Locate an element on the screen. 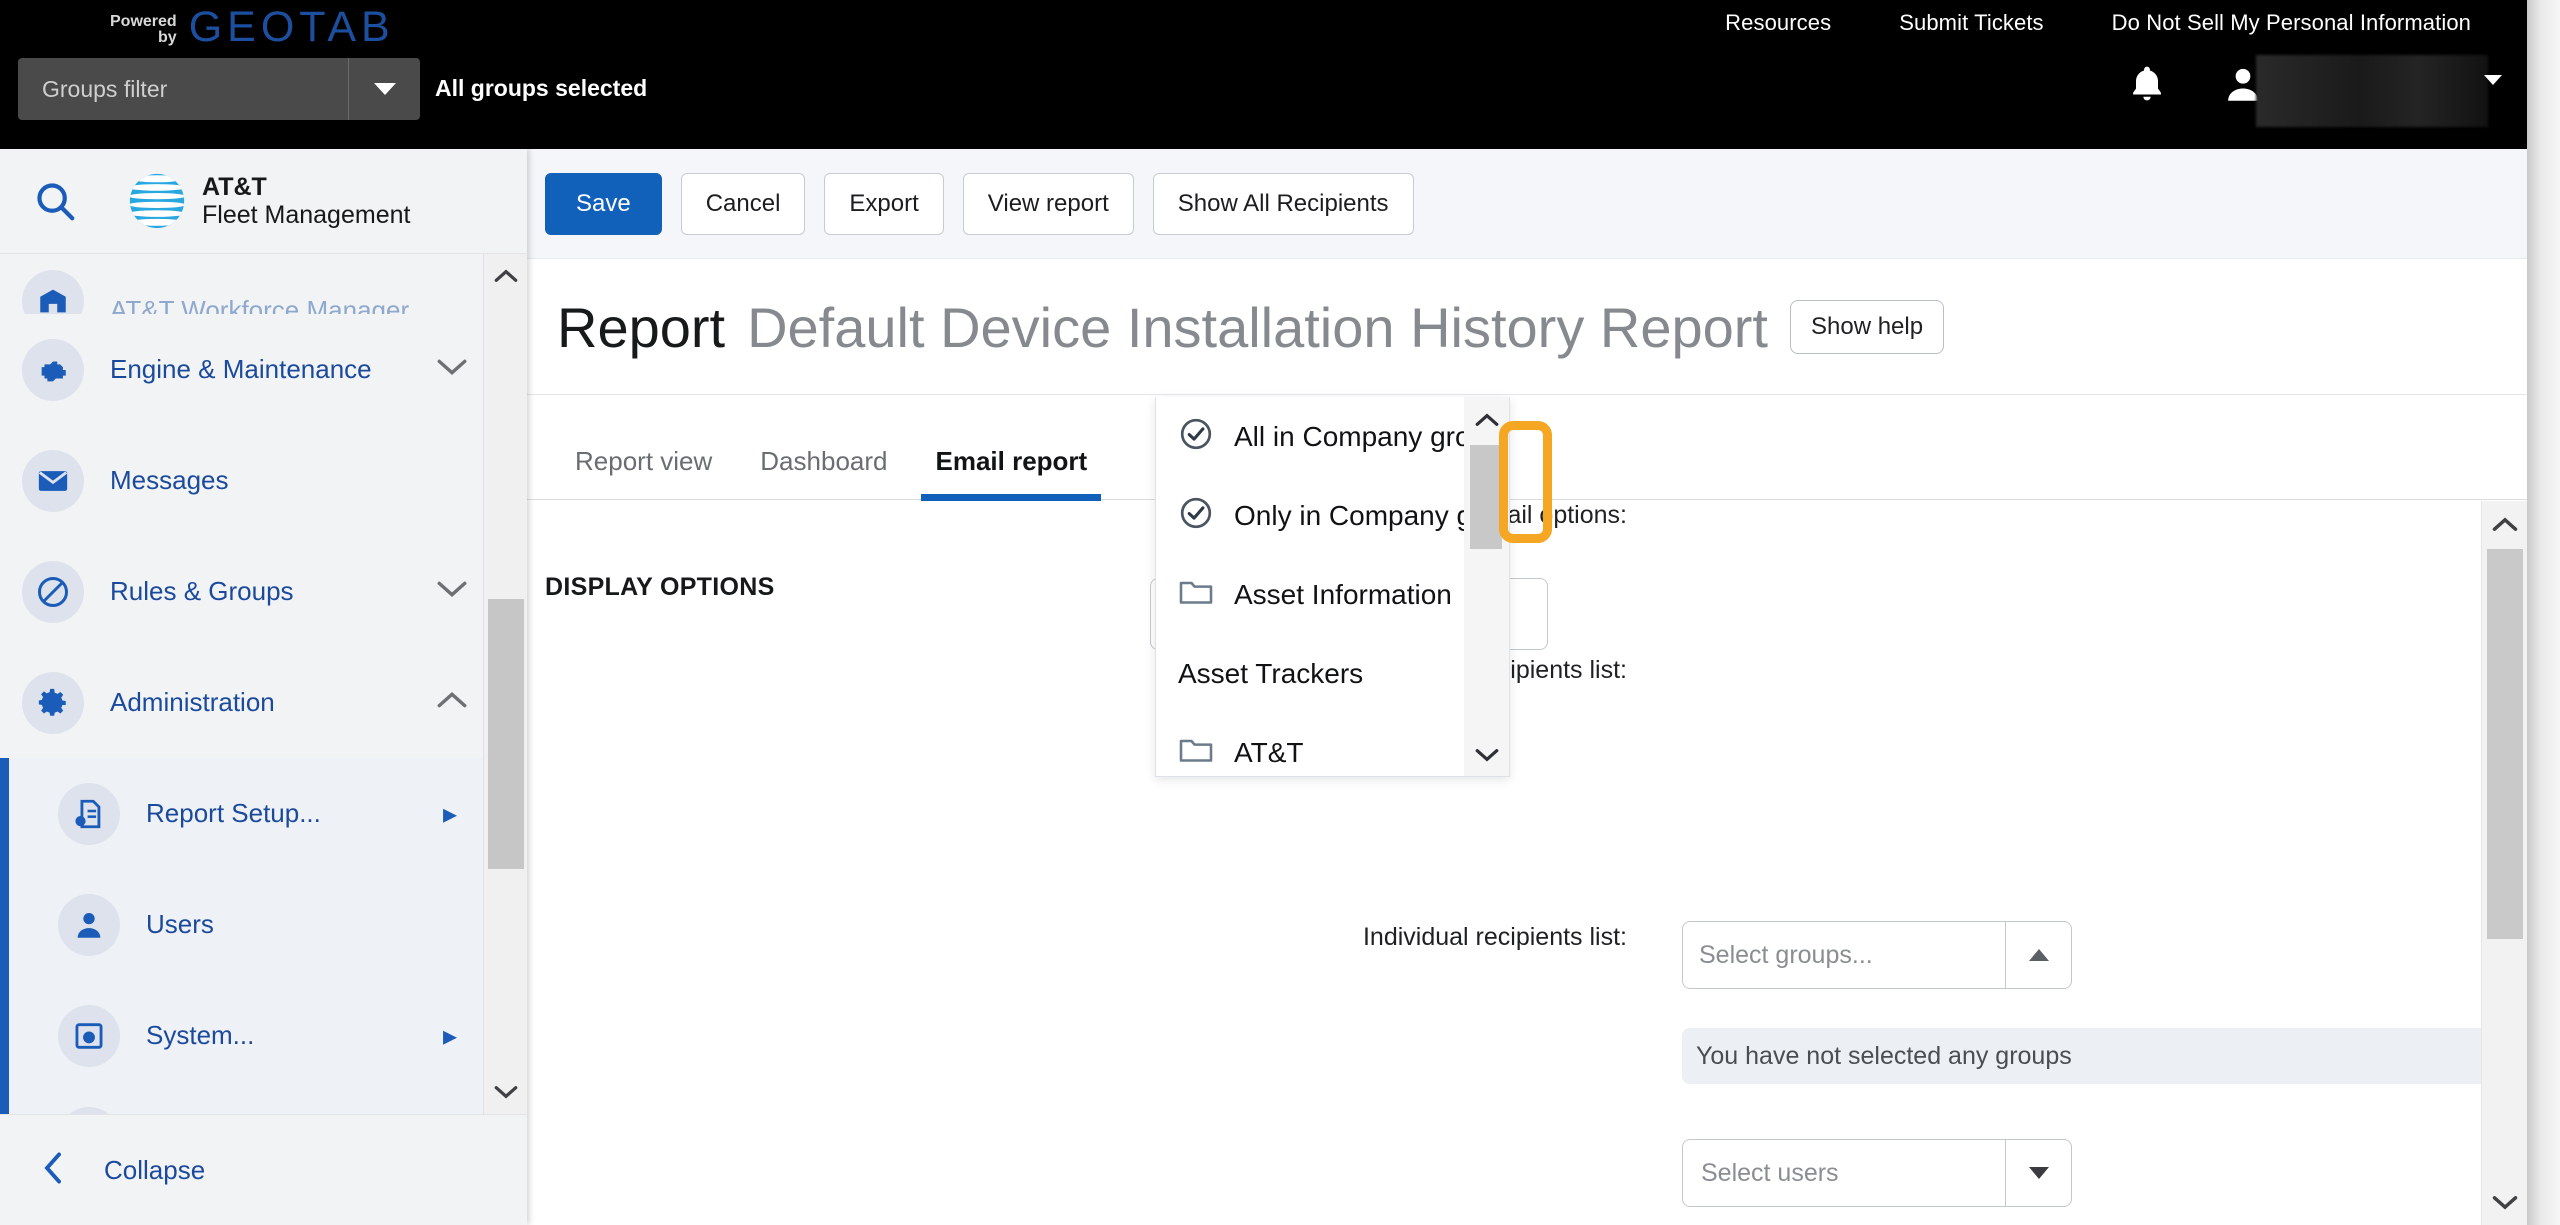 The image size is (2560, 1225). topbar-link-resources: Resources is located at coordinates (1778, 23).